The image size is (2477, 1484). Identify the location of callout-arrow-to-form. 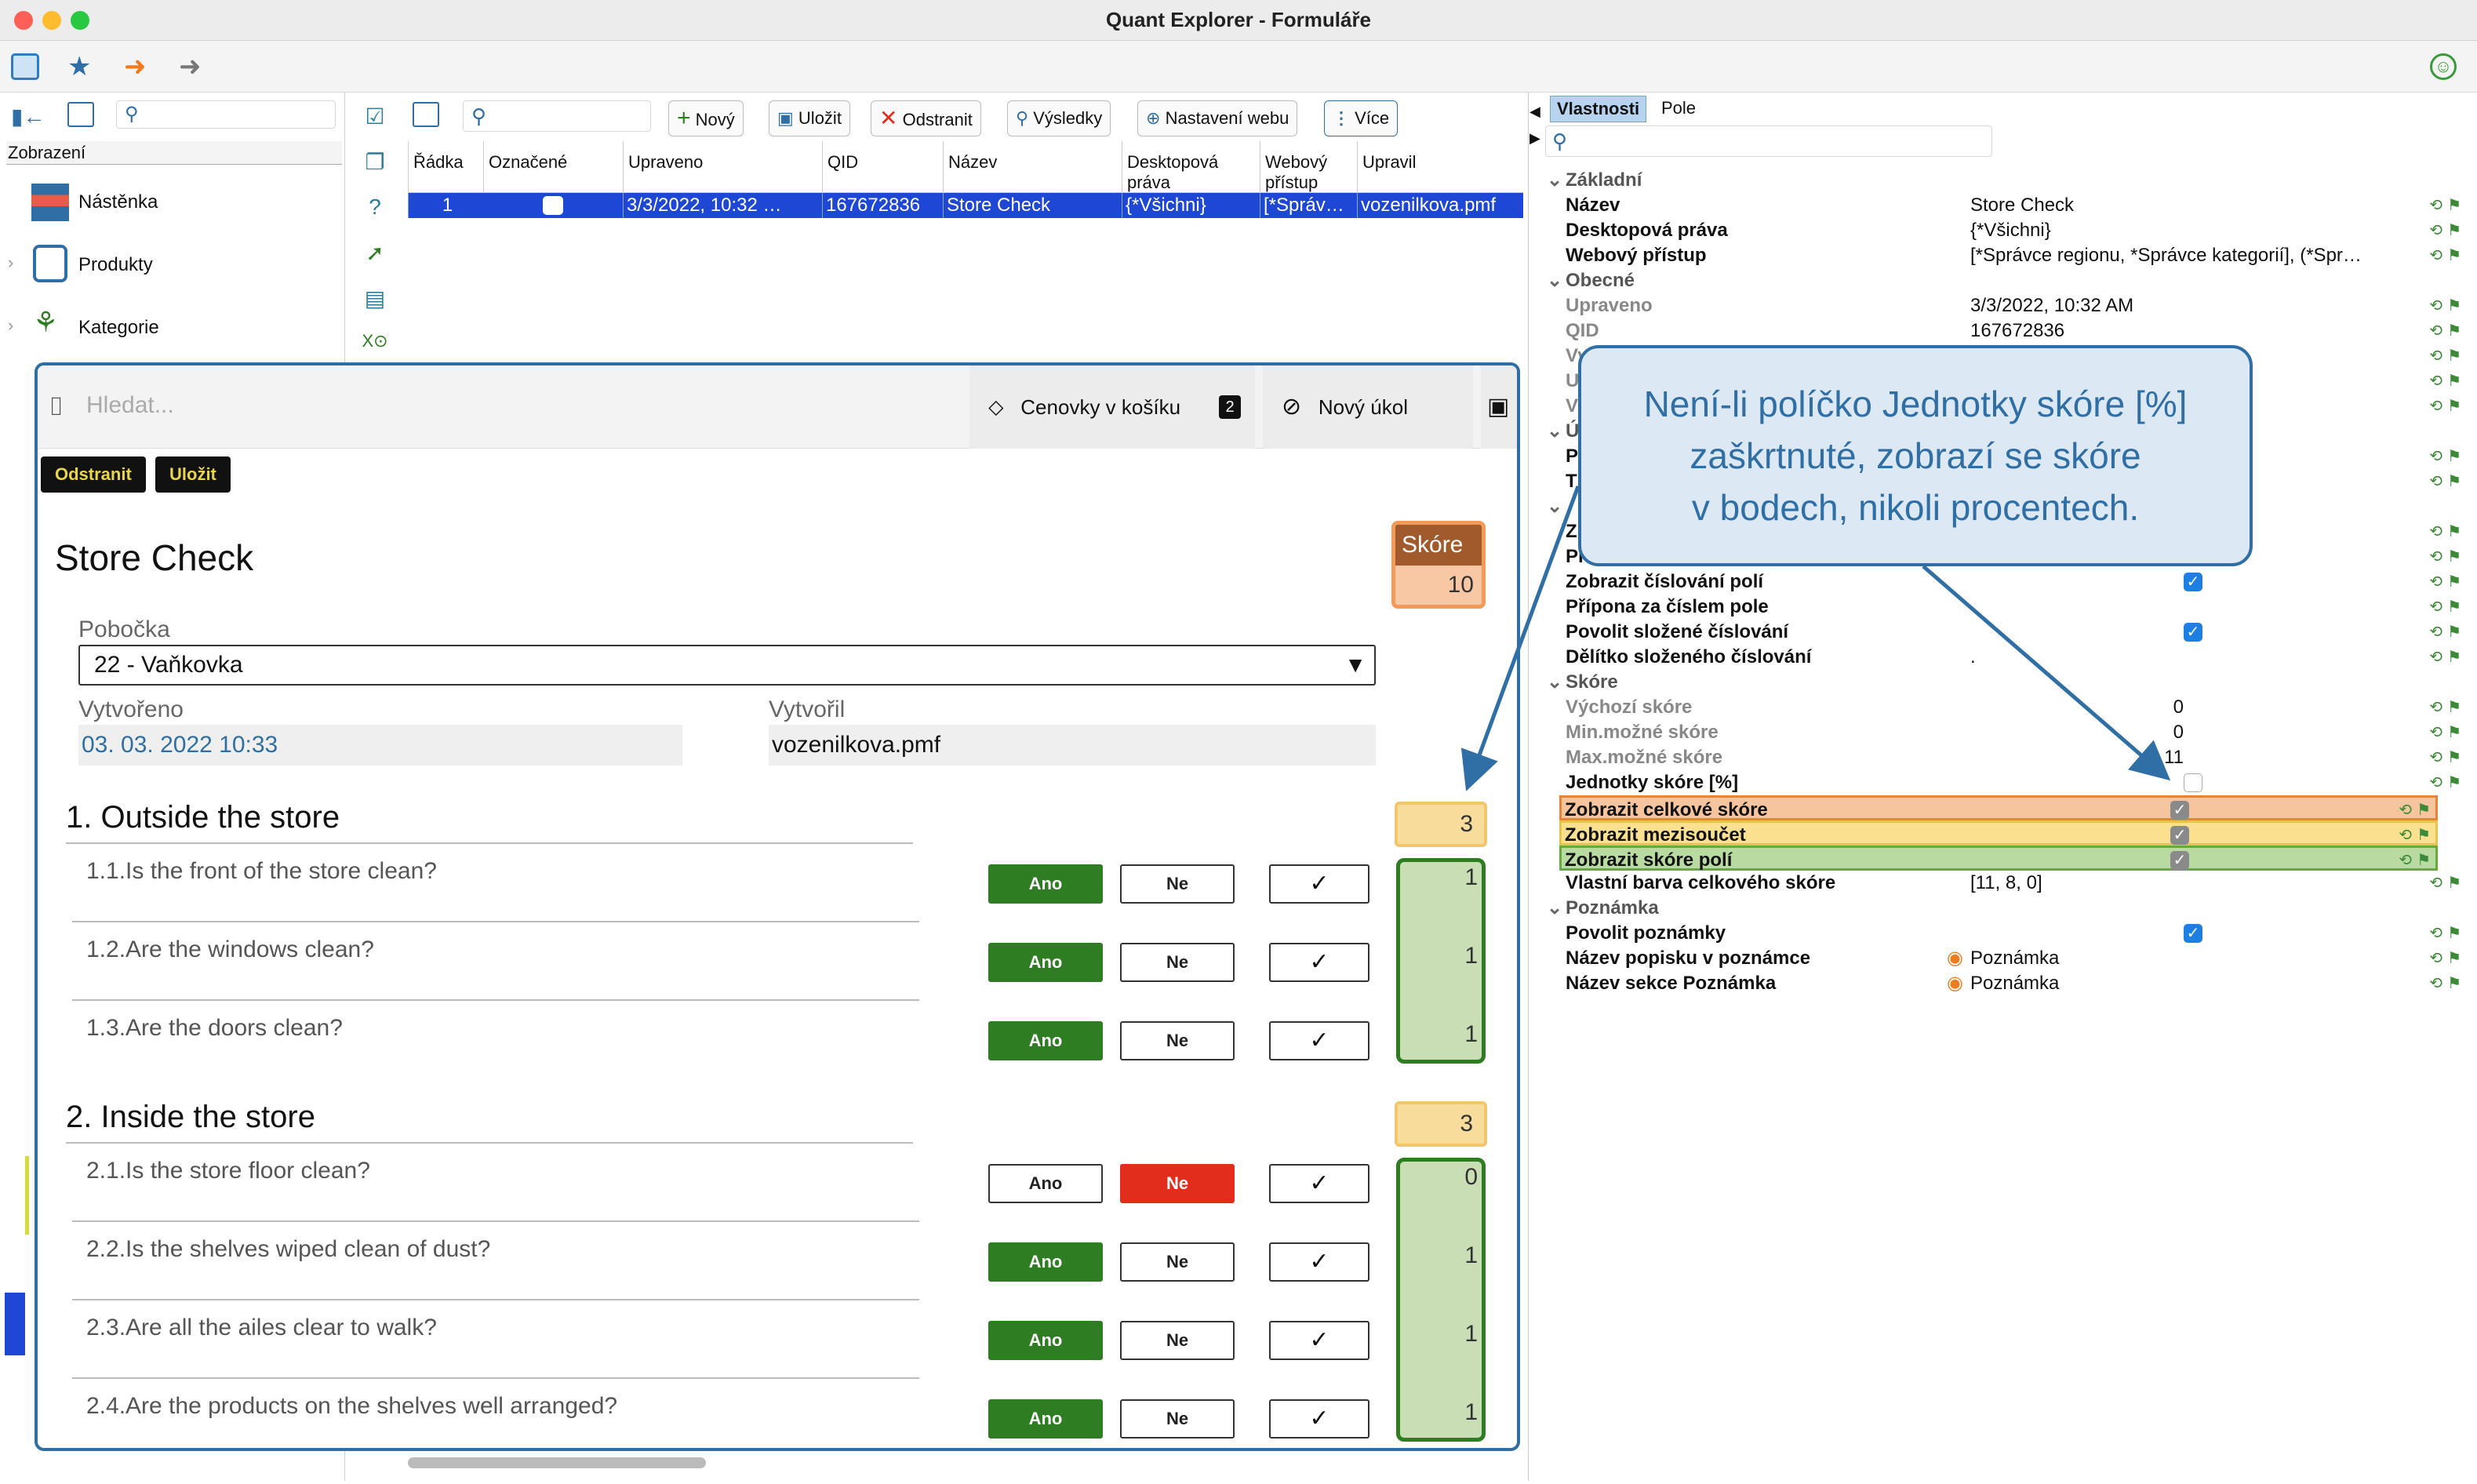
(1520, 638).